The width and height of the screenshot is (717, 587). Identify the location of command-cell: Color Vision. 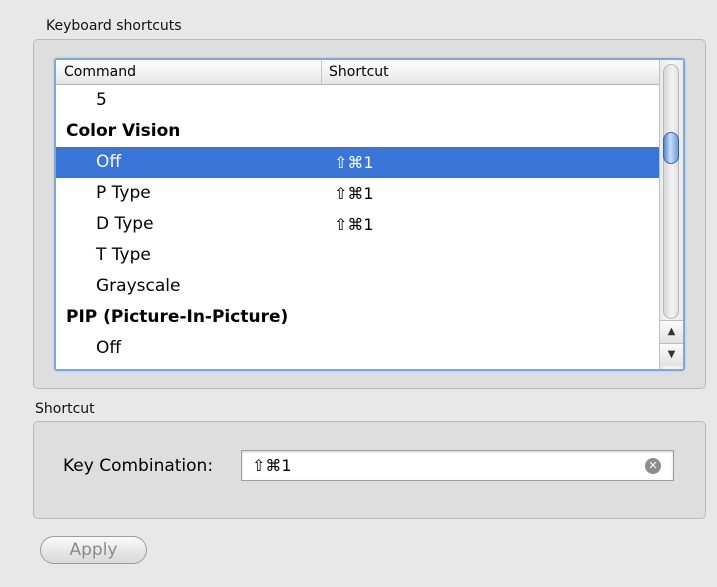
(123, 131).